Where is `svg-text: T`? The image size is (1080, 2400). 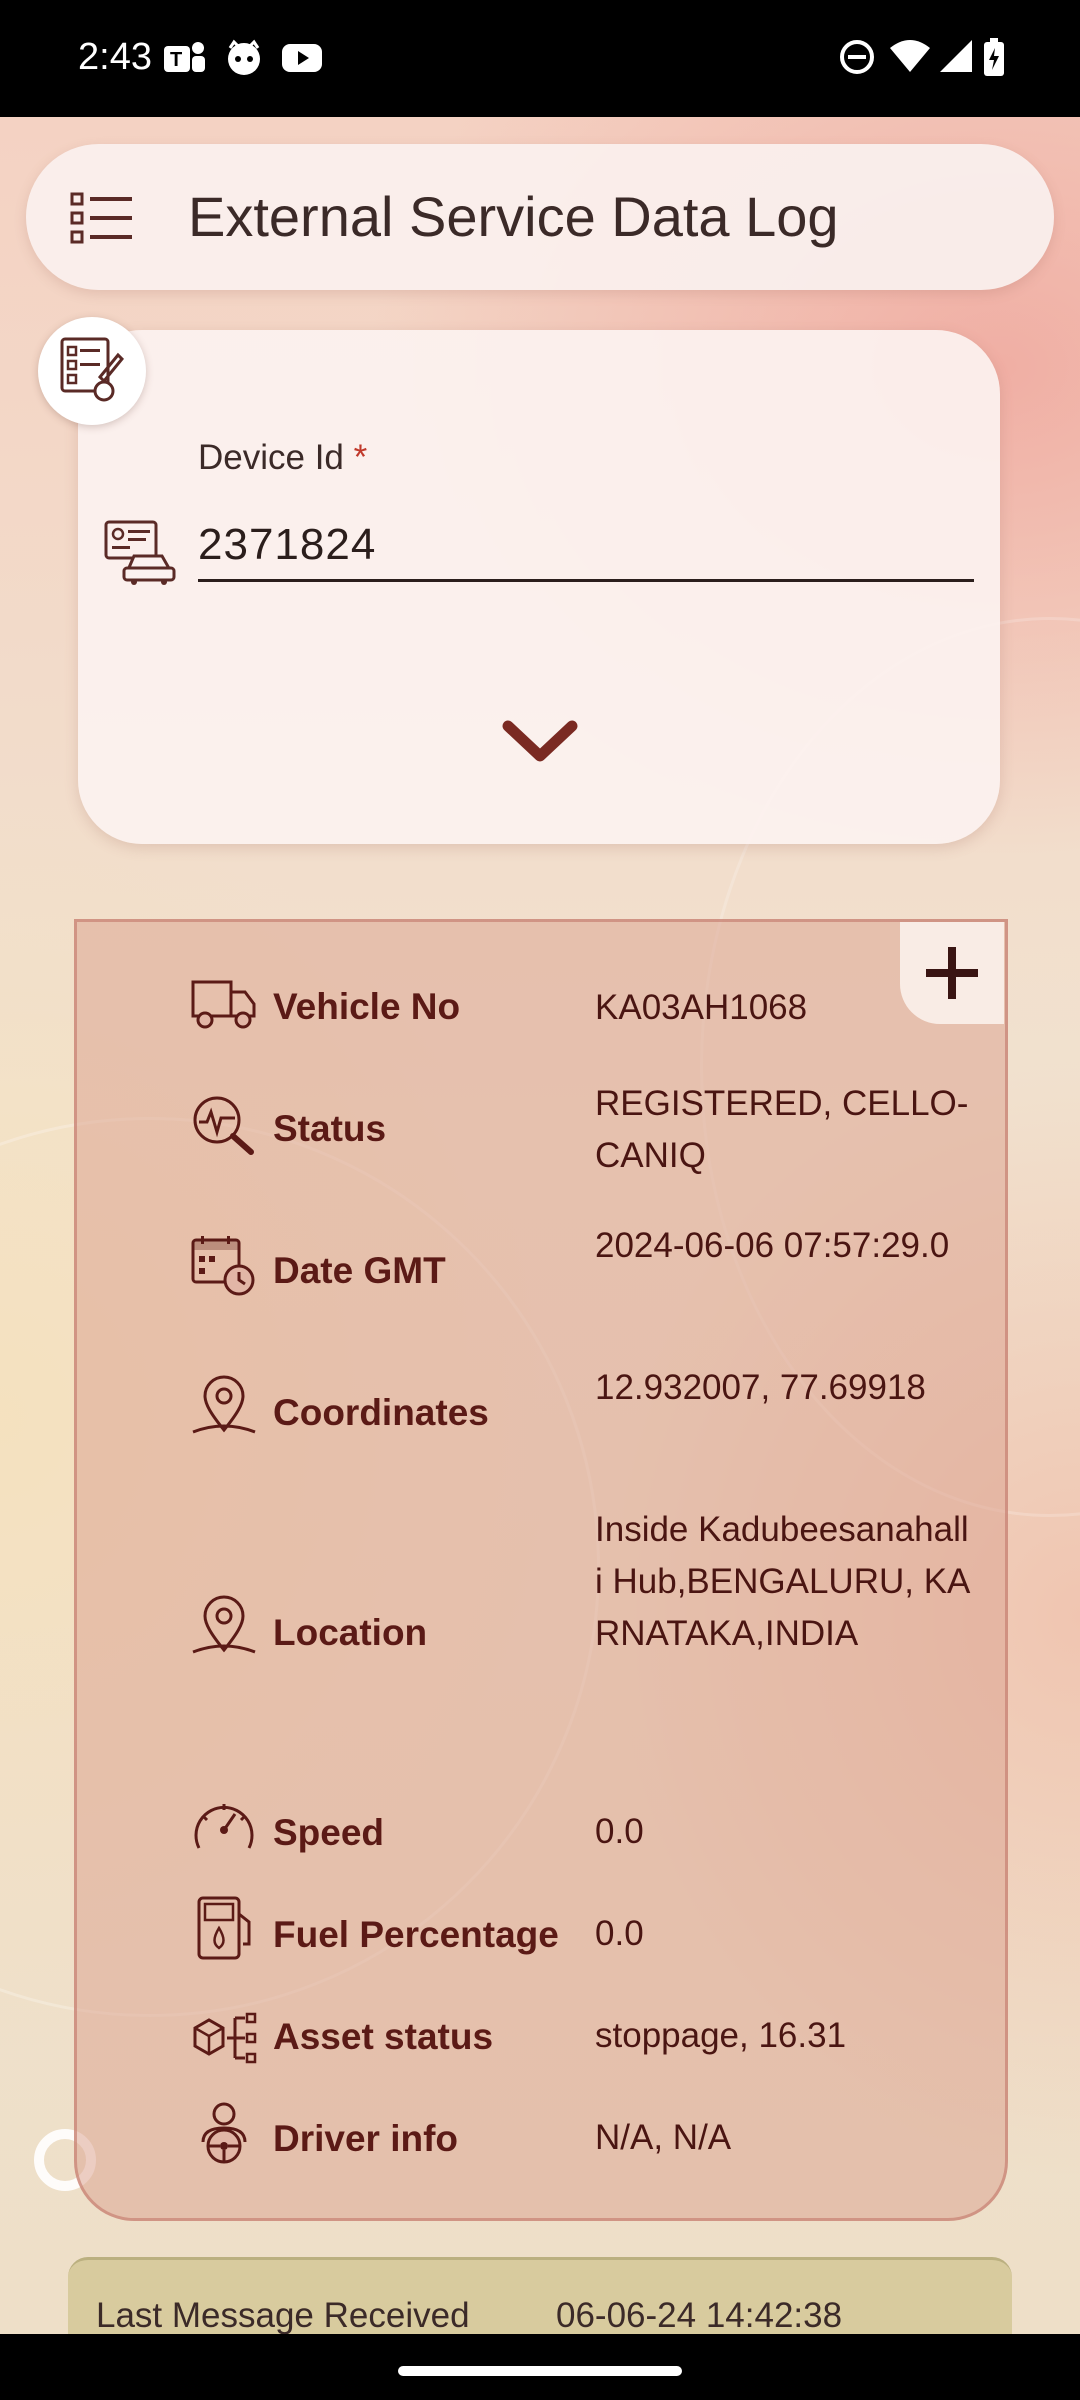
svg-text: T is located at coordinates (176, 60).